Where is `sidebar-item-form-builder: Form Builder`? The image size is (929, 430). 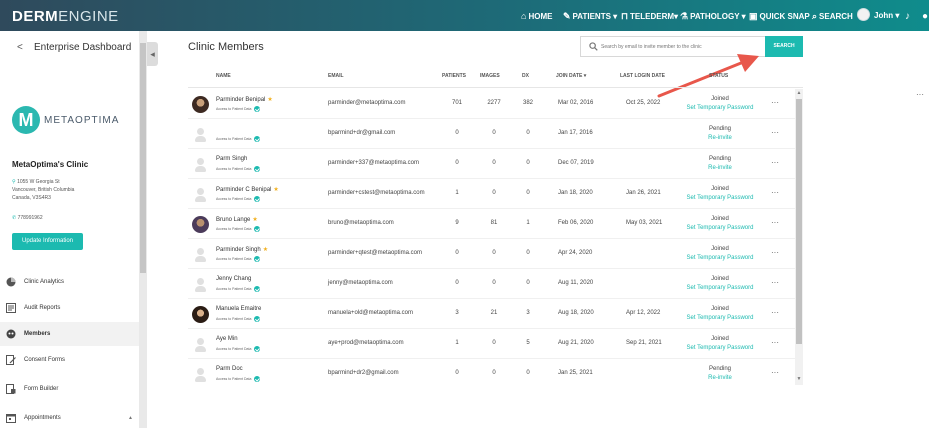 sidebar-item-form-builder: Form Builder is located at coordinates (69, 389).